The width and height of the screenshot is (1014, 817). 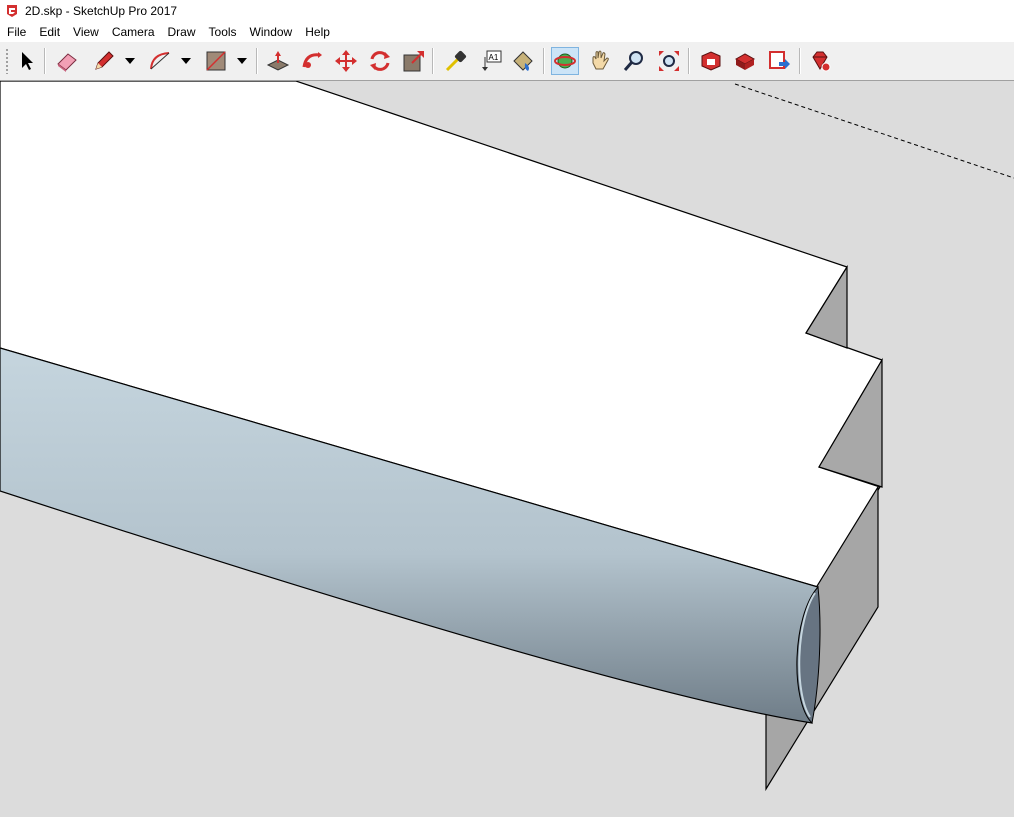 I want to click on menu-edit: Edit, so click(x=49, y=32).